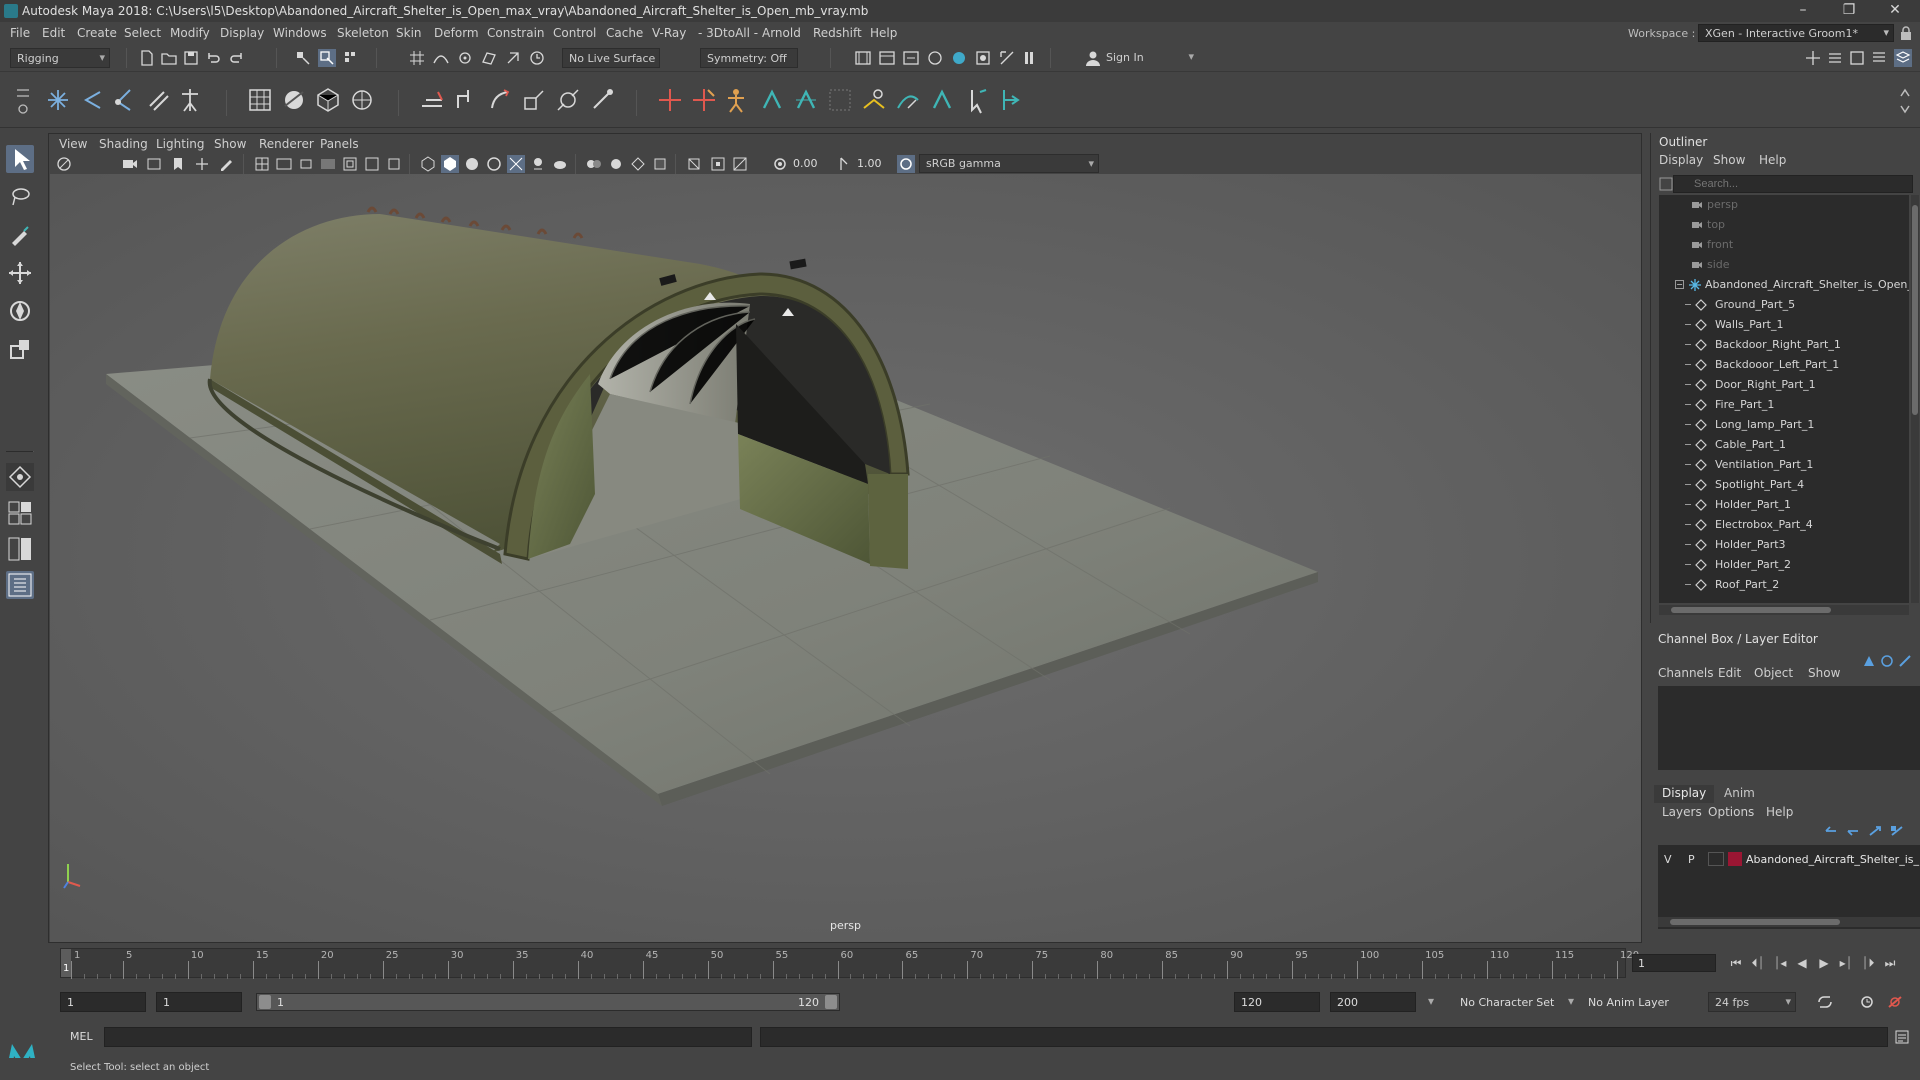 Image resolution: width=1920 pixels, height=1080 pixels. I want to click on menu-edit: Edit, so click(53, 33).